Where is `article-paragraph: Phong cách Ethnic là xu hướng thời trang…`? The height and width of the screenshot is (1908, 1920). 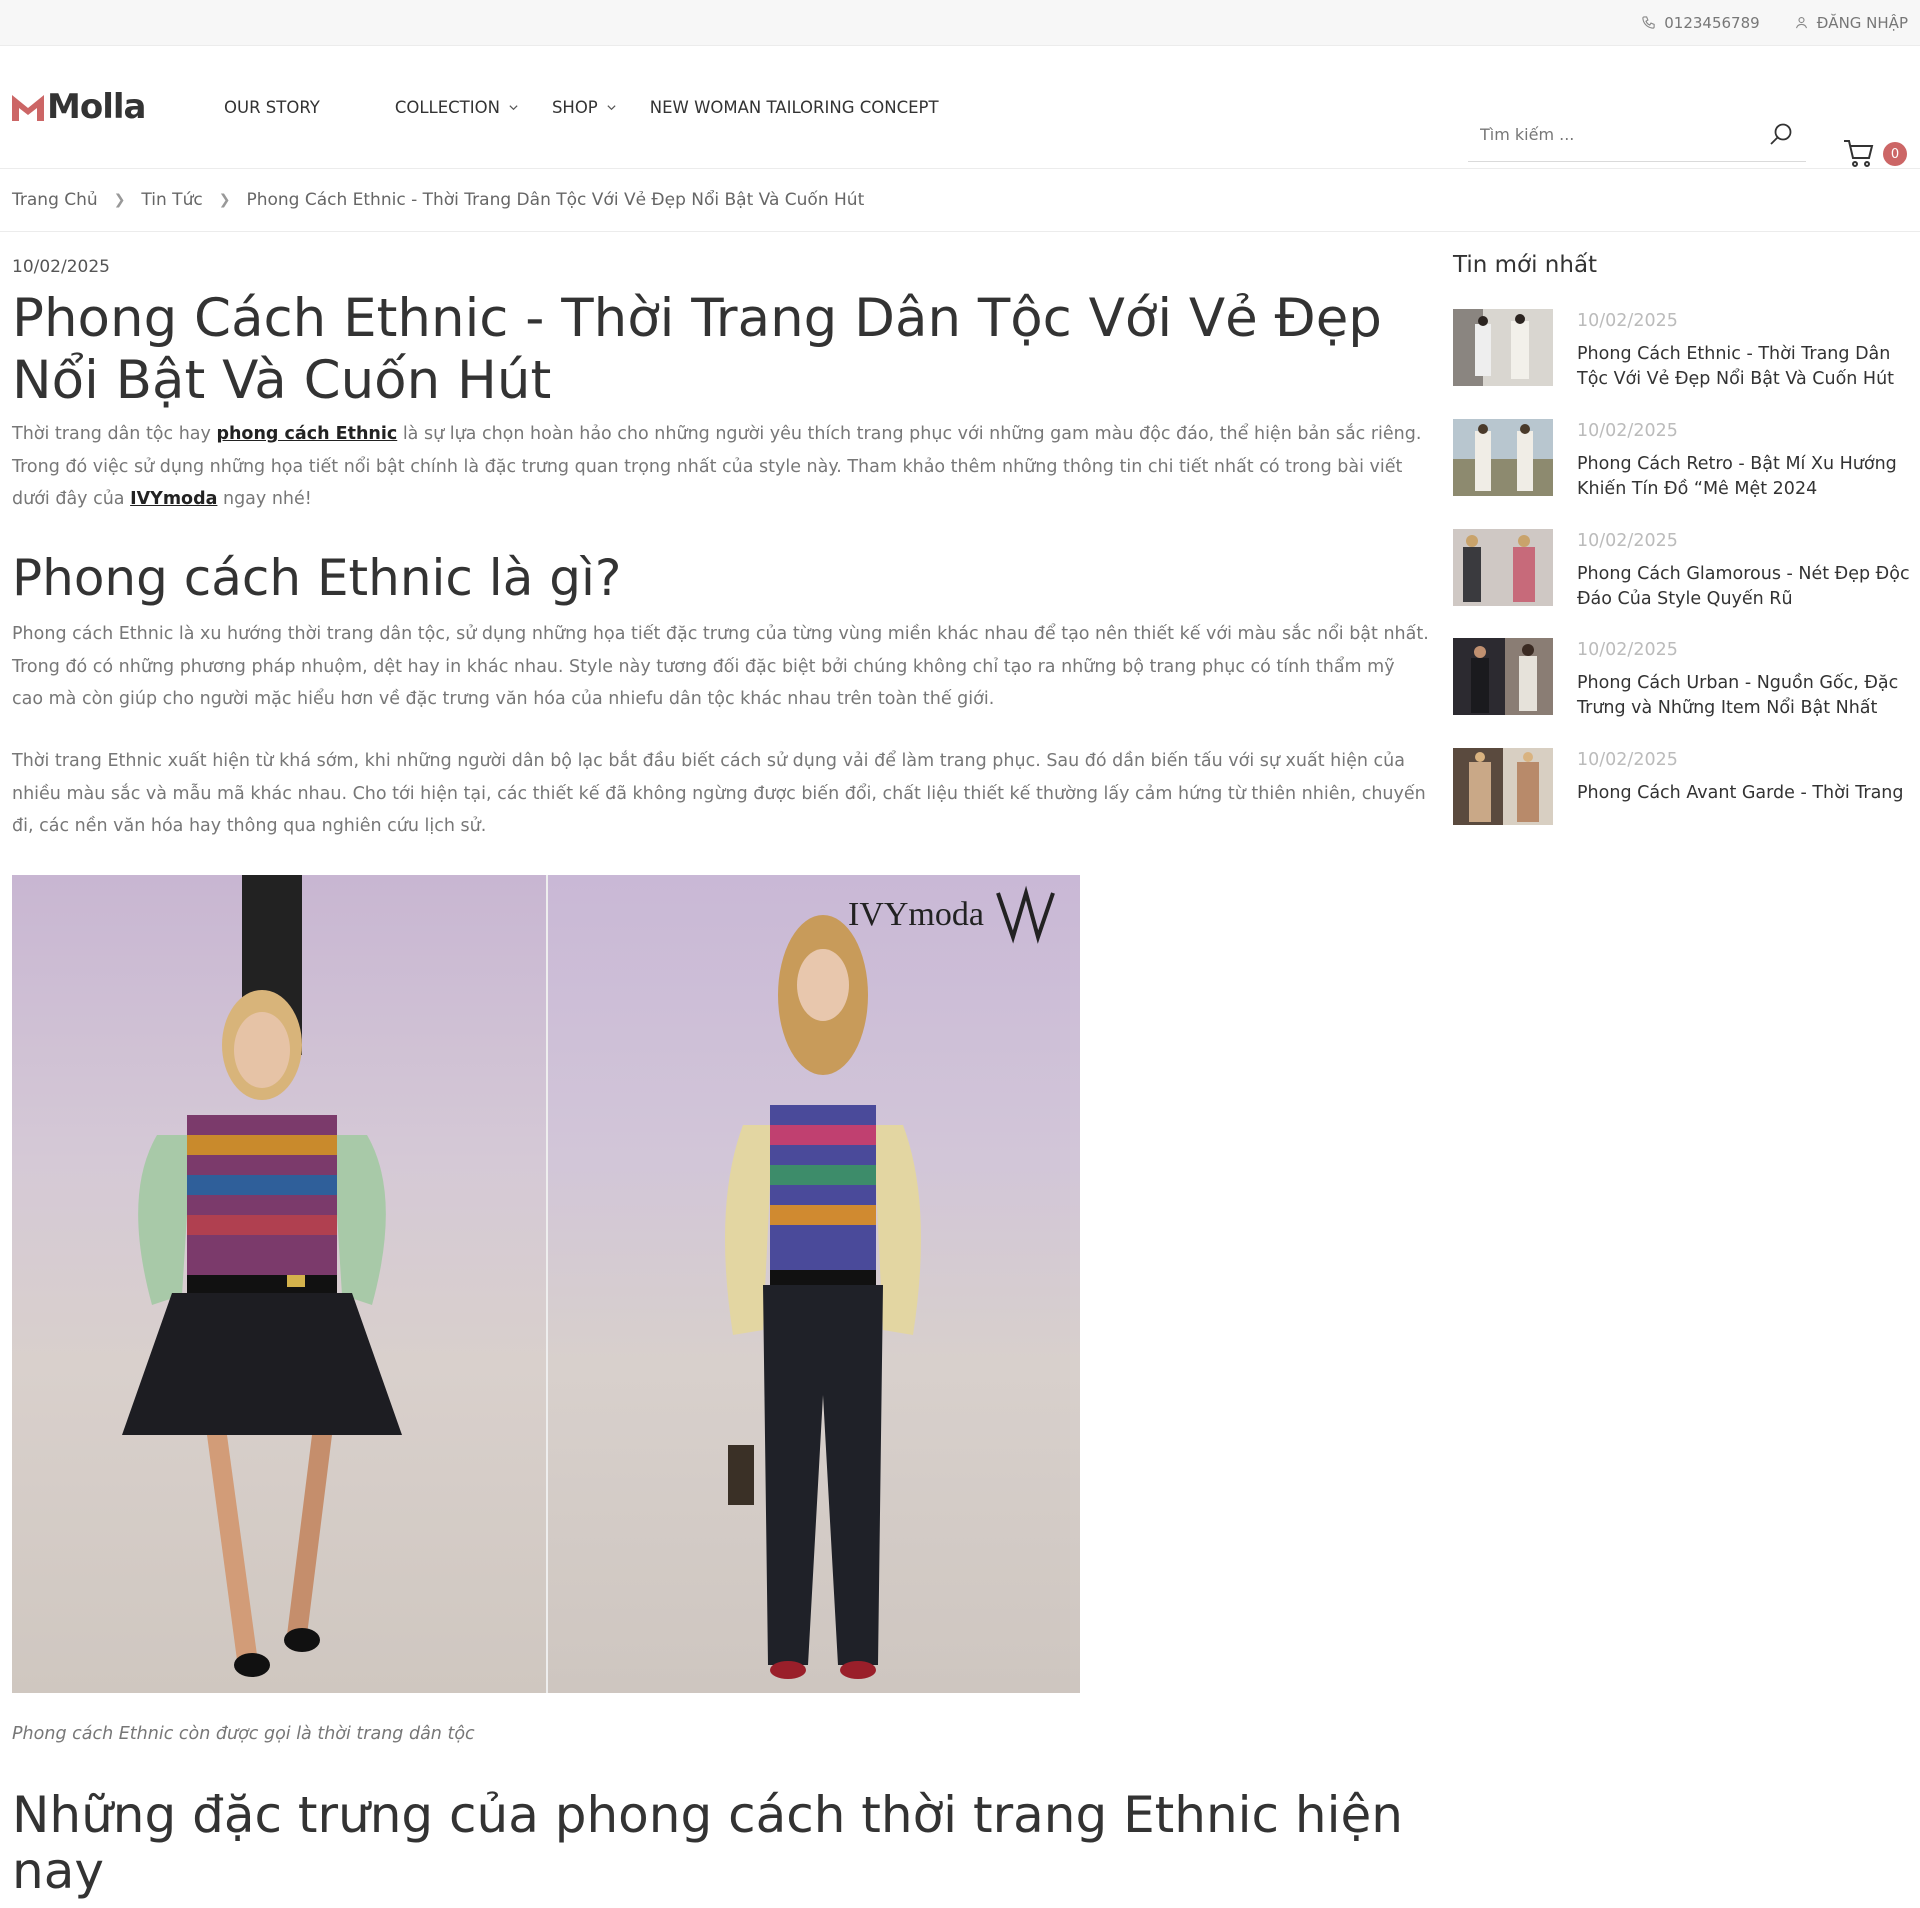 article-paragraph: Phong cách Ethnic là xu hướng thời trang… is located at coordinates (720, 666).